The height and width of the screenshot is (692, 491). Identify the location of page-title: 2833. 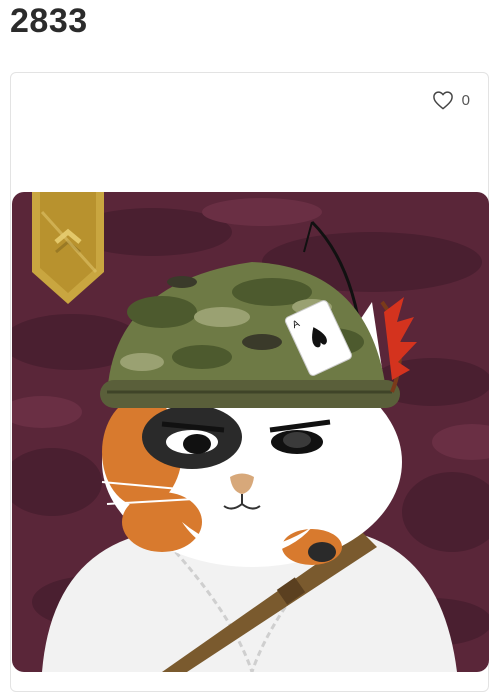
(49, 21).